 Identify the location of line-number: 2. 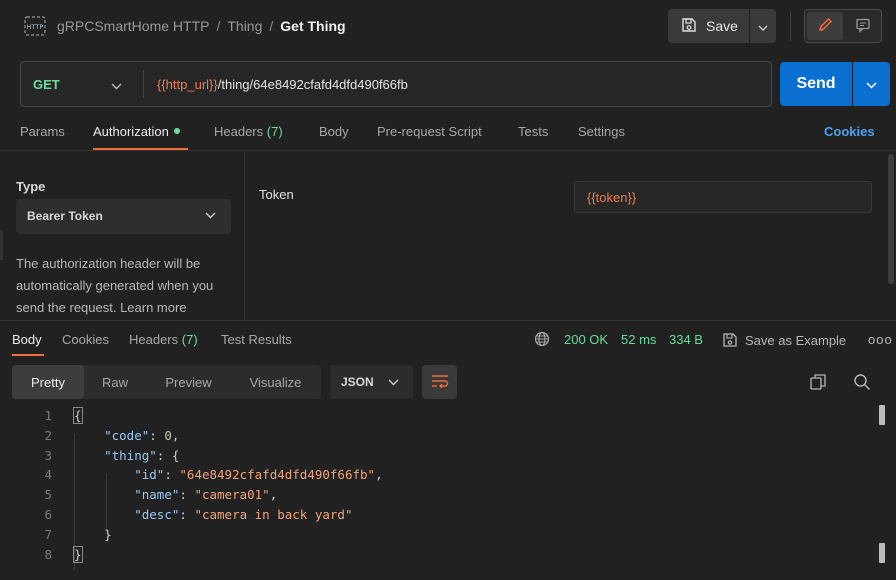
(48, 435).